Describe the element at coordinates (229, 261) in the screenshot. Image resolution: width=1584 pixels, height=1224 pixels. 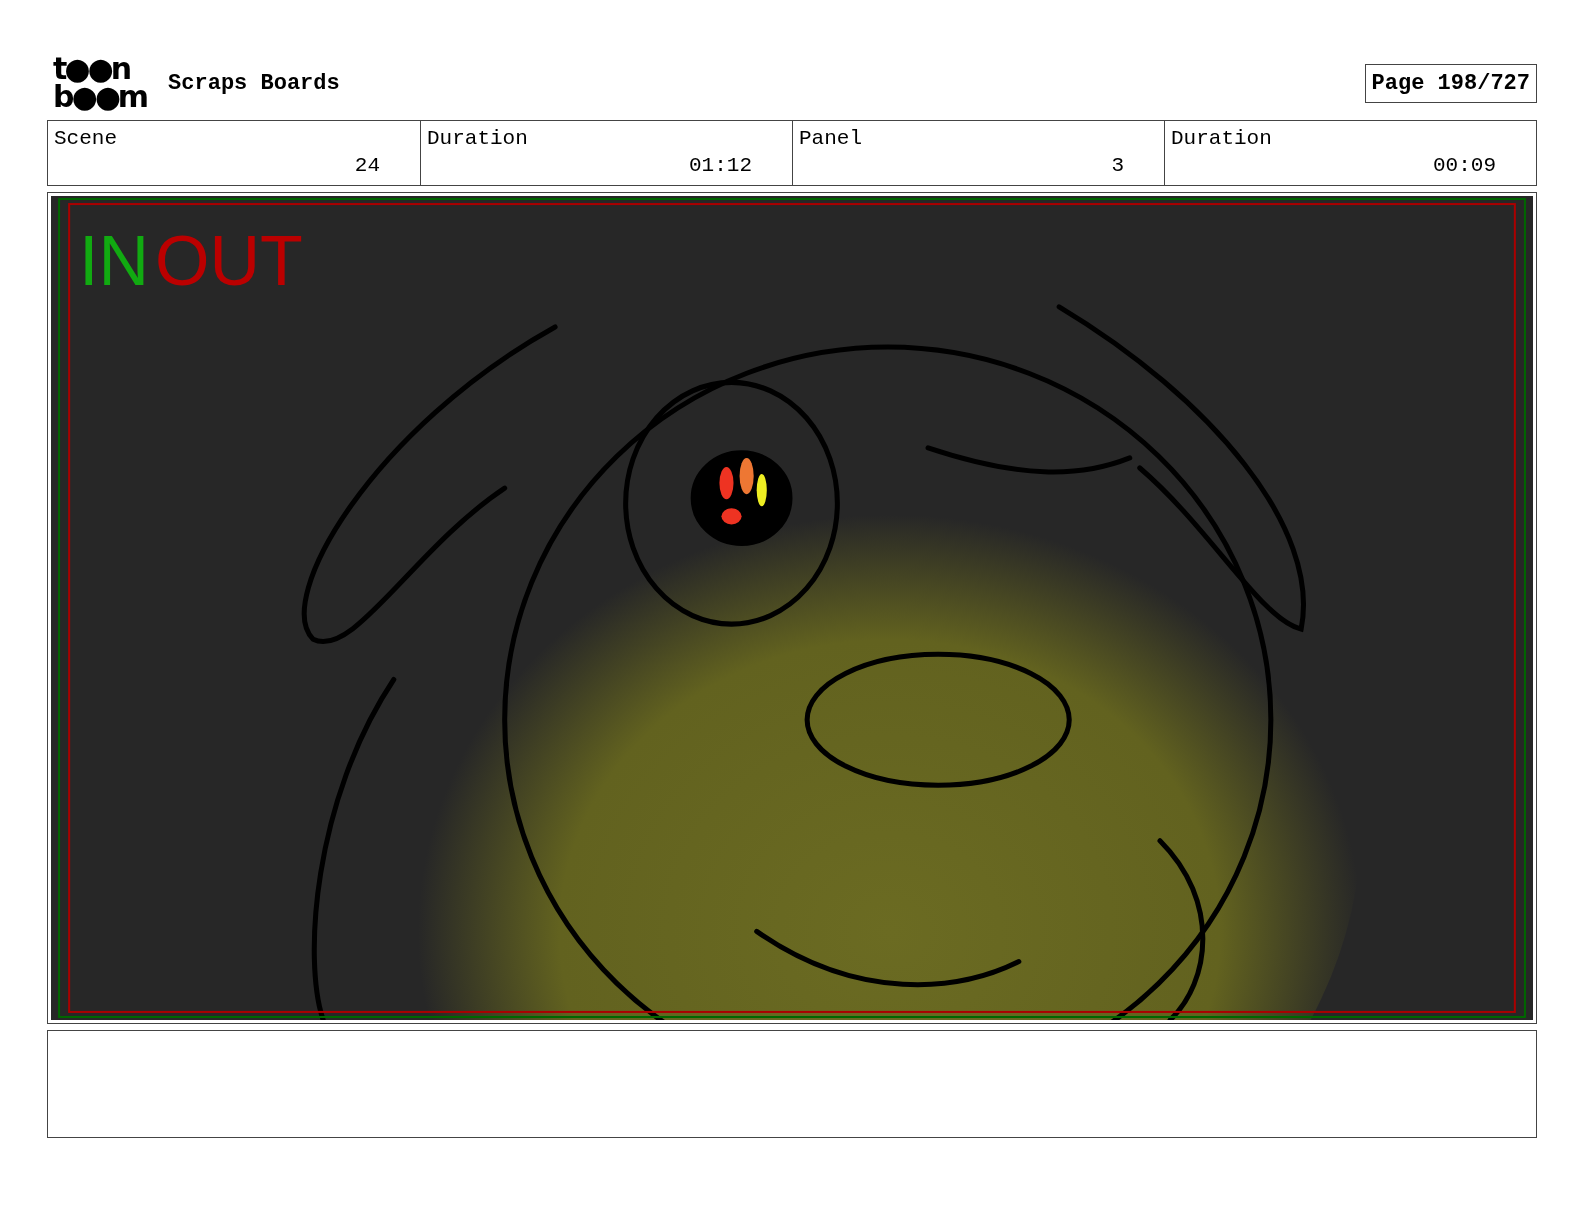
I see `out-marker: OUT` at that location.